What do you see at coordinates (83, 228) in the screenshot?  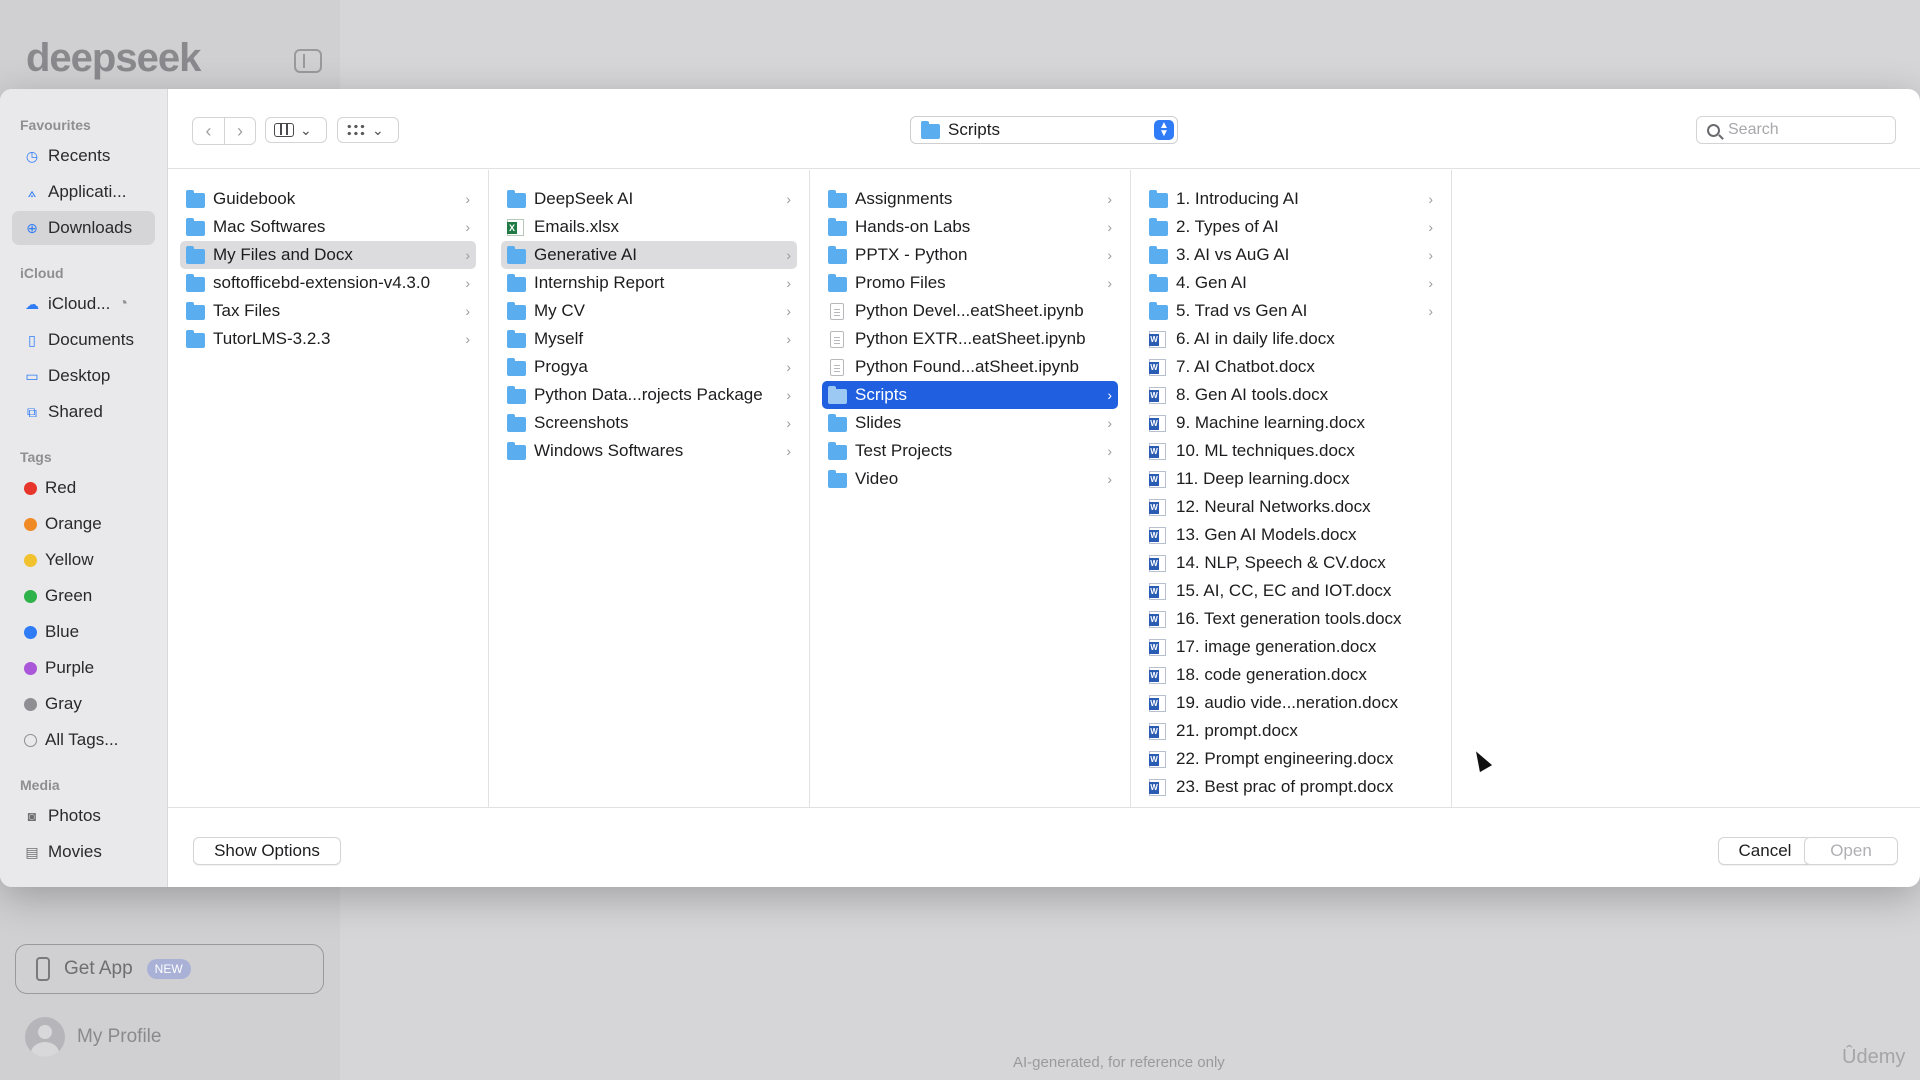 I see `sidebar-item-downloads: ⊕ Downloads` at bounding box center [83, 228].